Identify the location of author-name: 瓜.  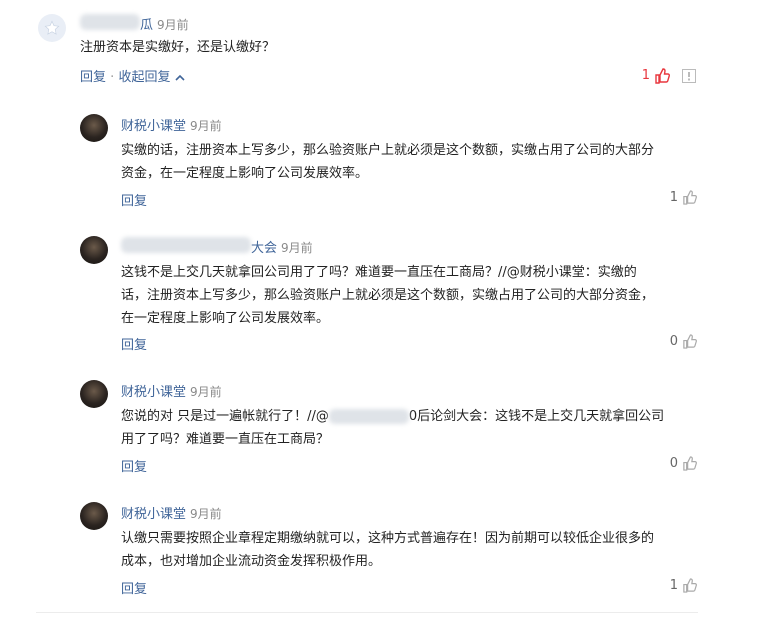
(146, 25).